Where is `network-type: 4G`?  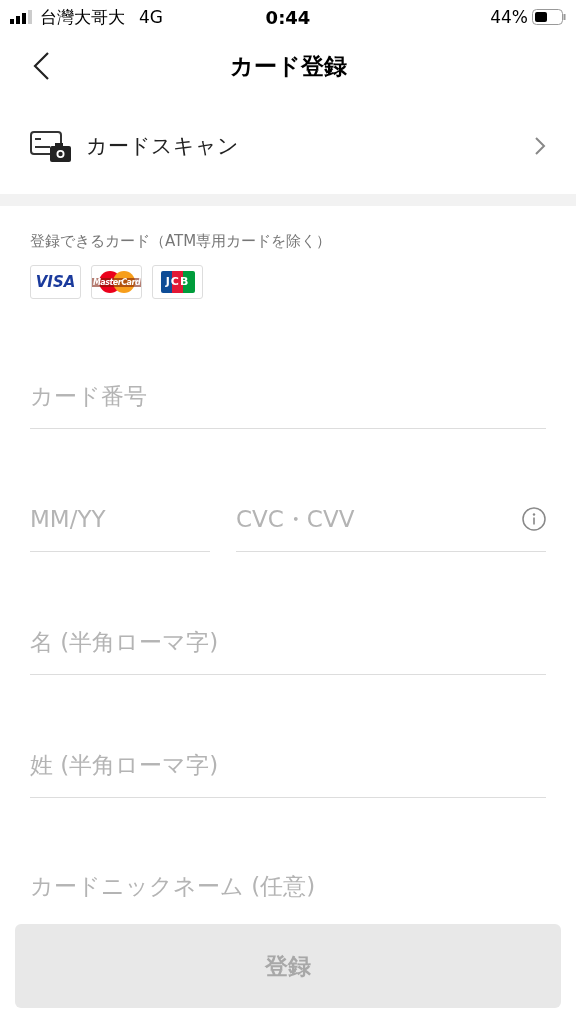
network-type: 4G is located at coordinates (151, 17).